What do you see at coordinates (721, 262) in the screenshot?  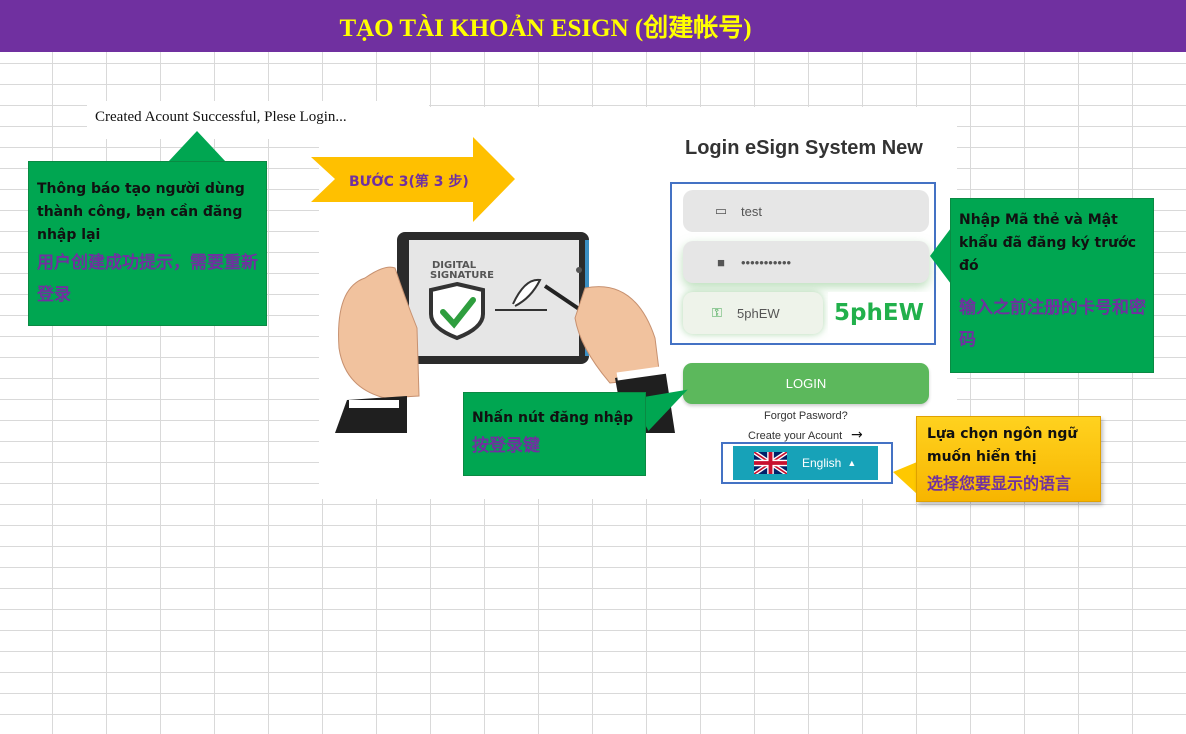 I see `lock-icon: ■` at bounding box center [721, 262].